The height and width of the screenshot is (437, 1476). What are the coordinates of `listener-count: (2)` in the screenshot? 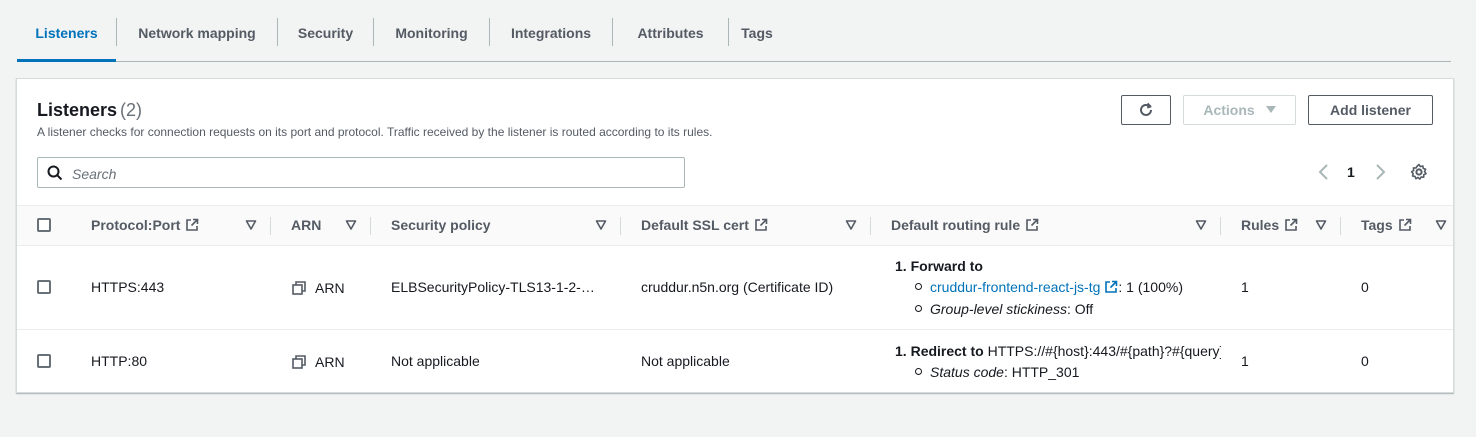 It's located at (131, 110).